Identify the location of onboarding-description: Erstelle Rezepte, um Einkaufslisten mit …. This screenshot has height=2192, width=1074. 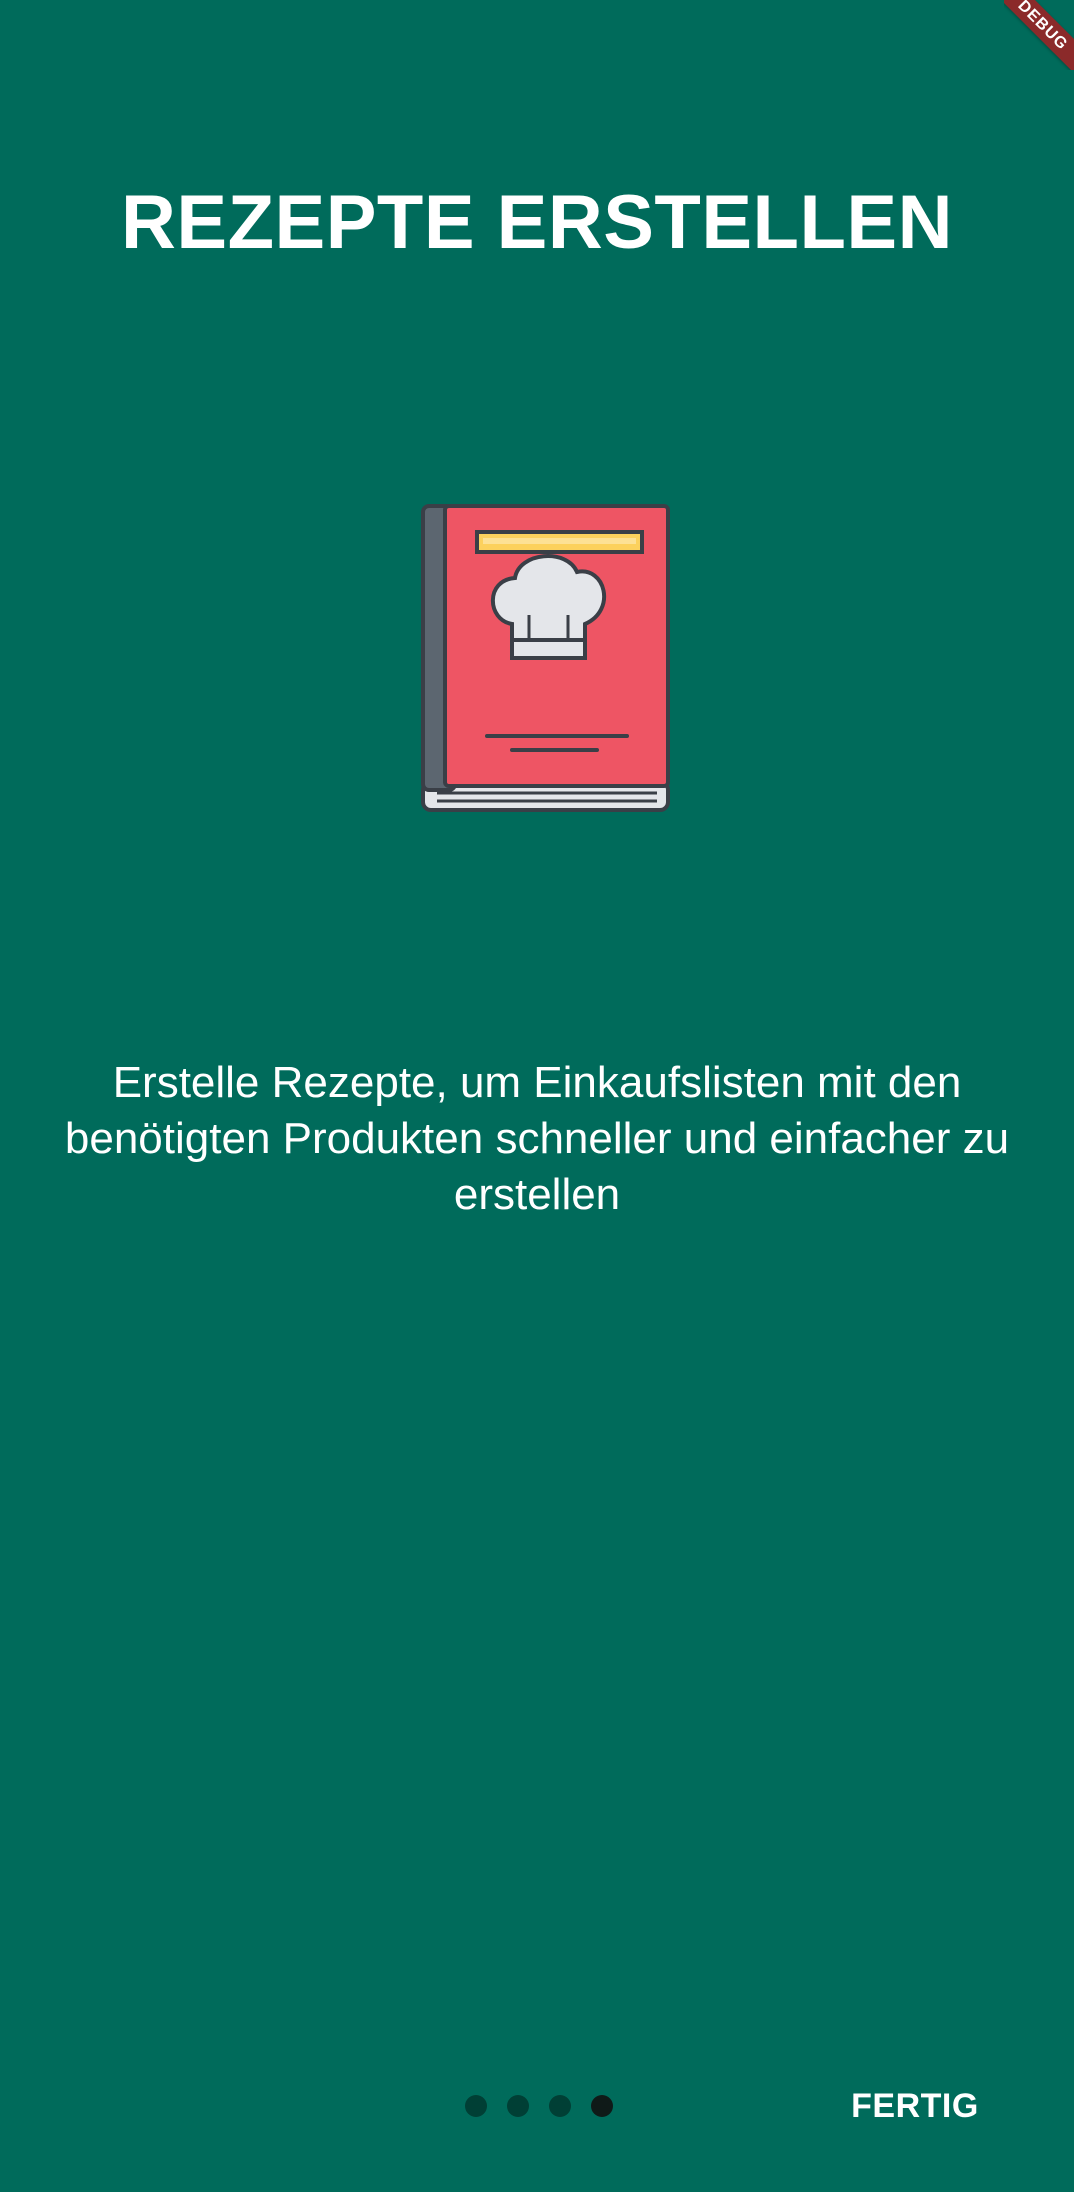
(537, 1138).